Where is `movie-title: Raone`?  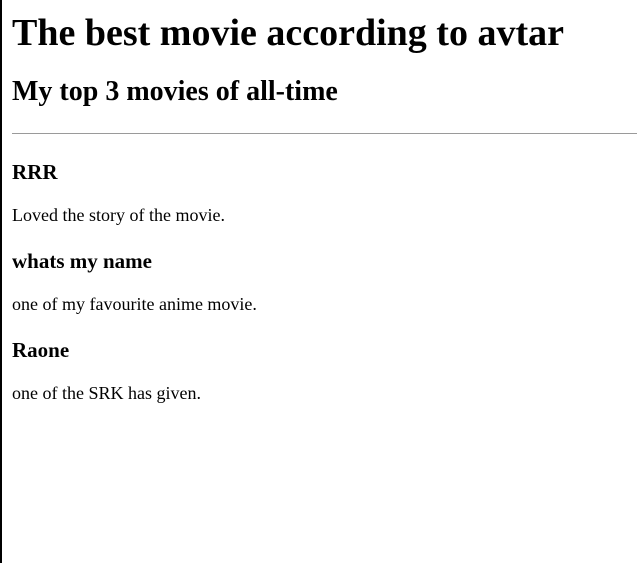 movie-title: Raone is located at coordinates (41, 350).